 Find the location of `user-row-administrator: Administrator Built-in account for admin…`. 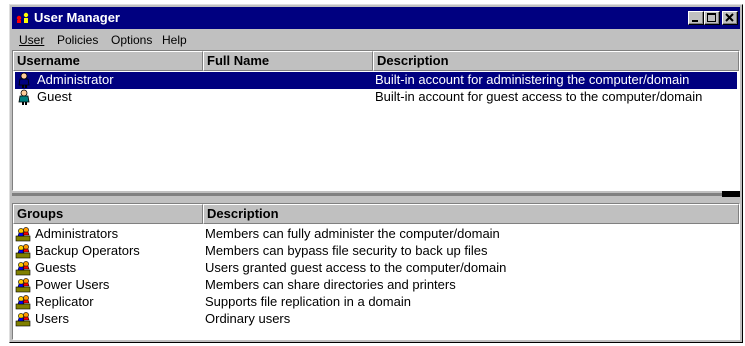

user-row-administrator: Administrator Built-in account for admin… is located at coordinates (376, 80).